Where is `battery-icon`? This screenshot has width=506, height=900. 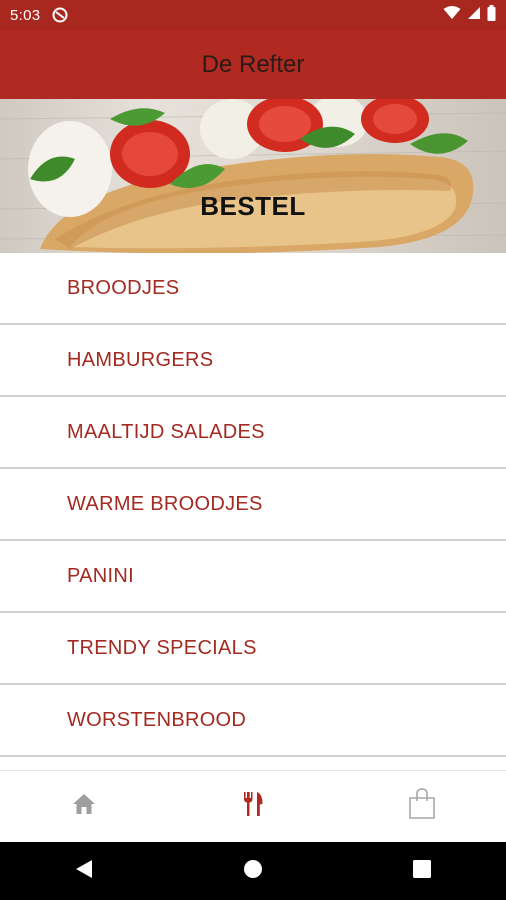
battery-icon is located at coordinates (491, 15).